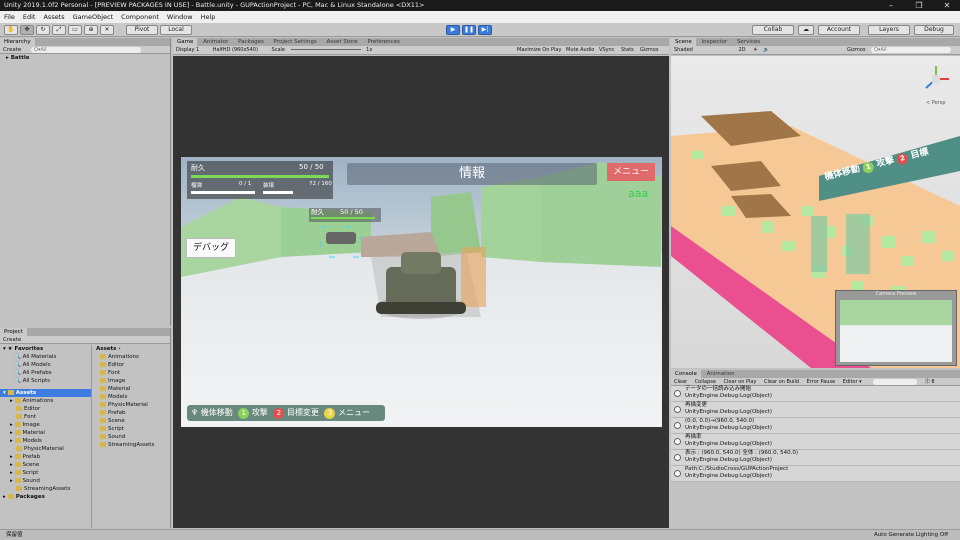 The width and height of the screenshot is (960, 540). Describe the element at coordinates (295, 42) in the screenshot. I see `tab-project-settings: Project Settings` at that location.